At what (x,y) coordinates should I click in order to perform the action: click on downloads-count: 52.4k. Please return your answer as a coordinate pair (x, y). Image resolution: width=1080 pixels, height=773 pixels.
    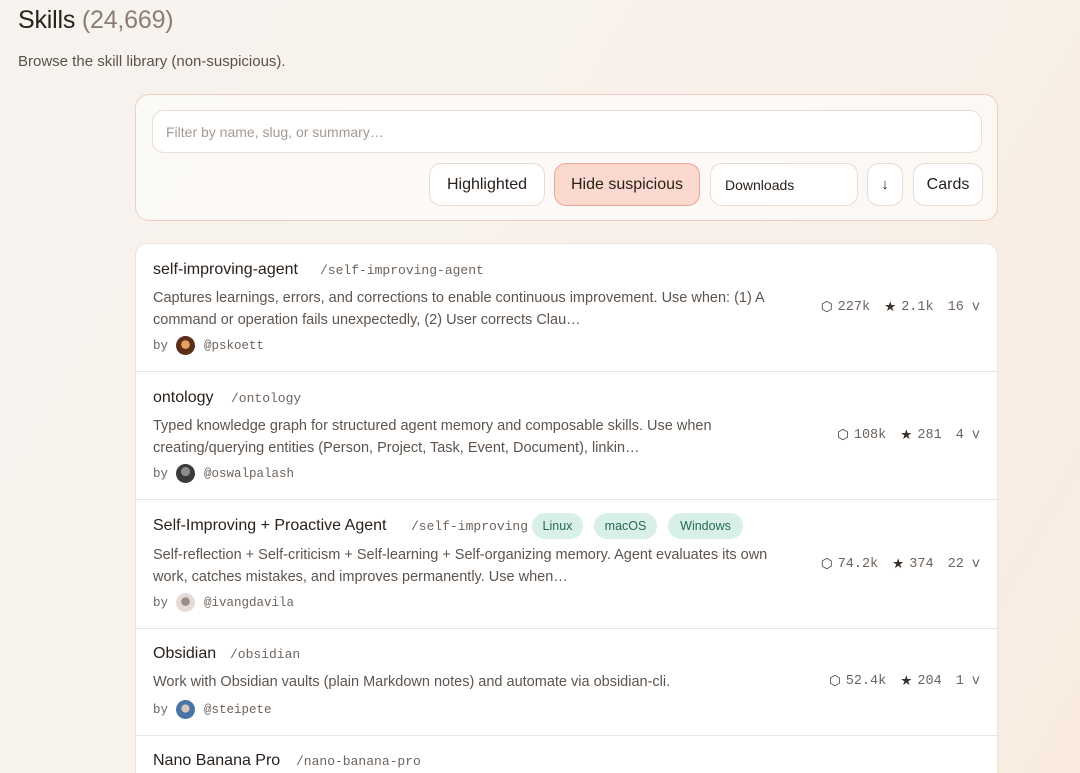
    Looking at the image, I should click on (866, 681).